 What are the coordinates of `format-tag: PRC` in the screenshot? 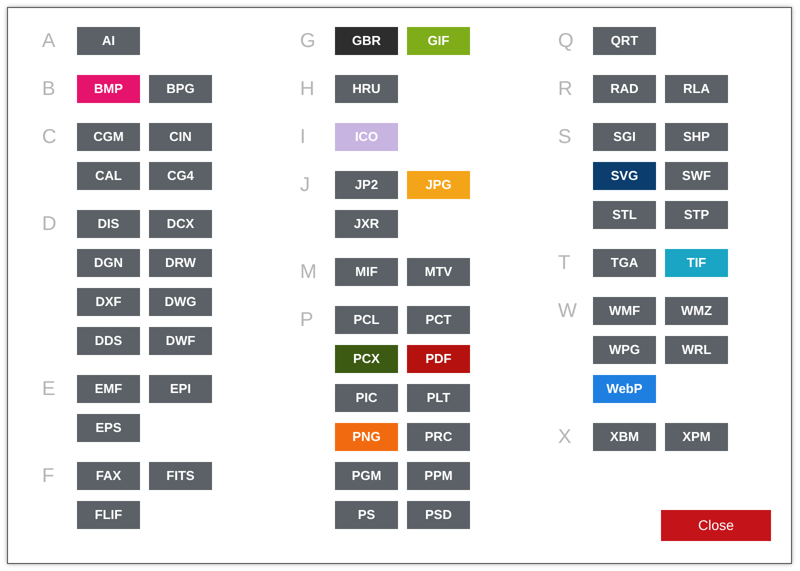 It's located at (438, 437).